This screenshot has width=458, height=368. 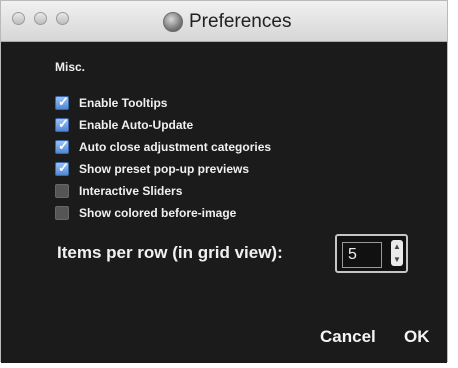 I want to click on title-bar: Preferences, so click(x=224, y=21).